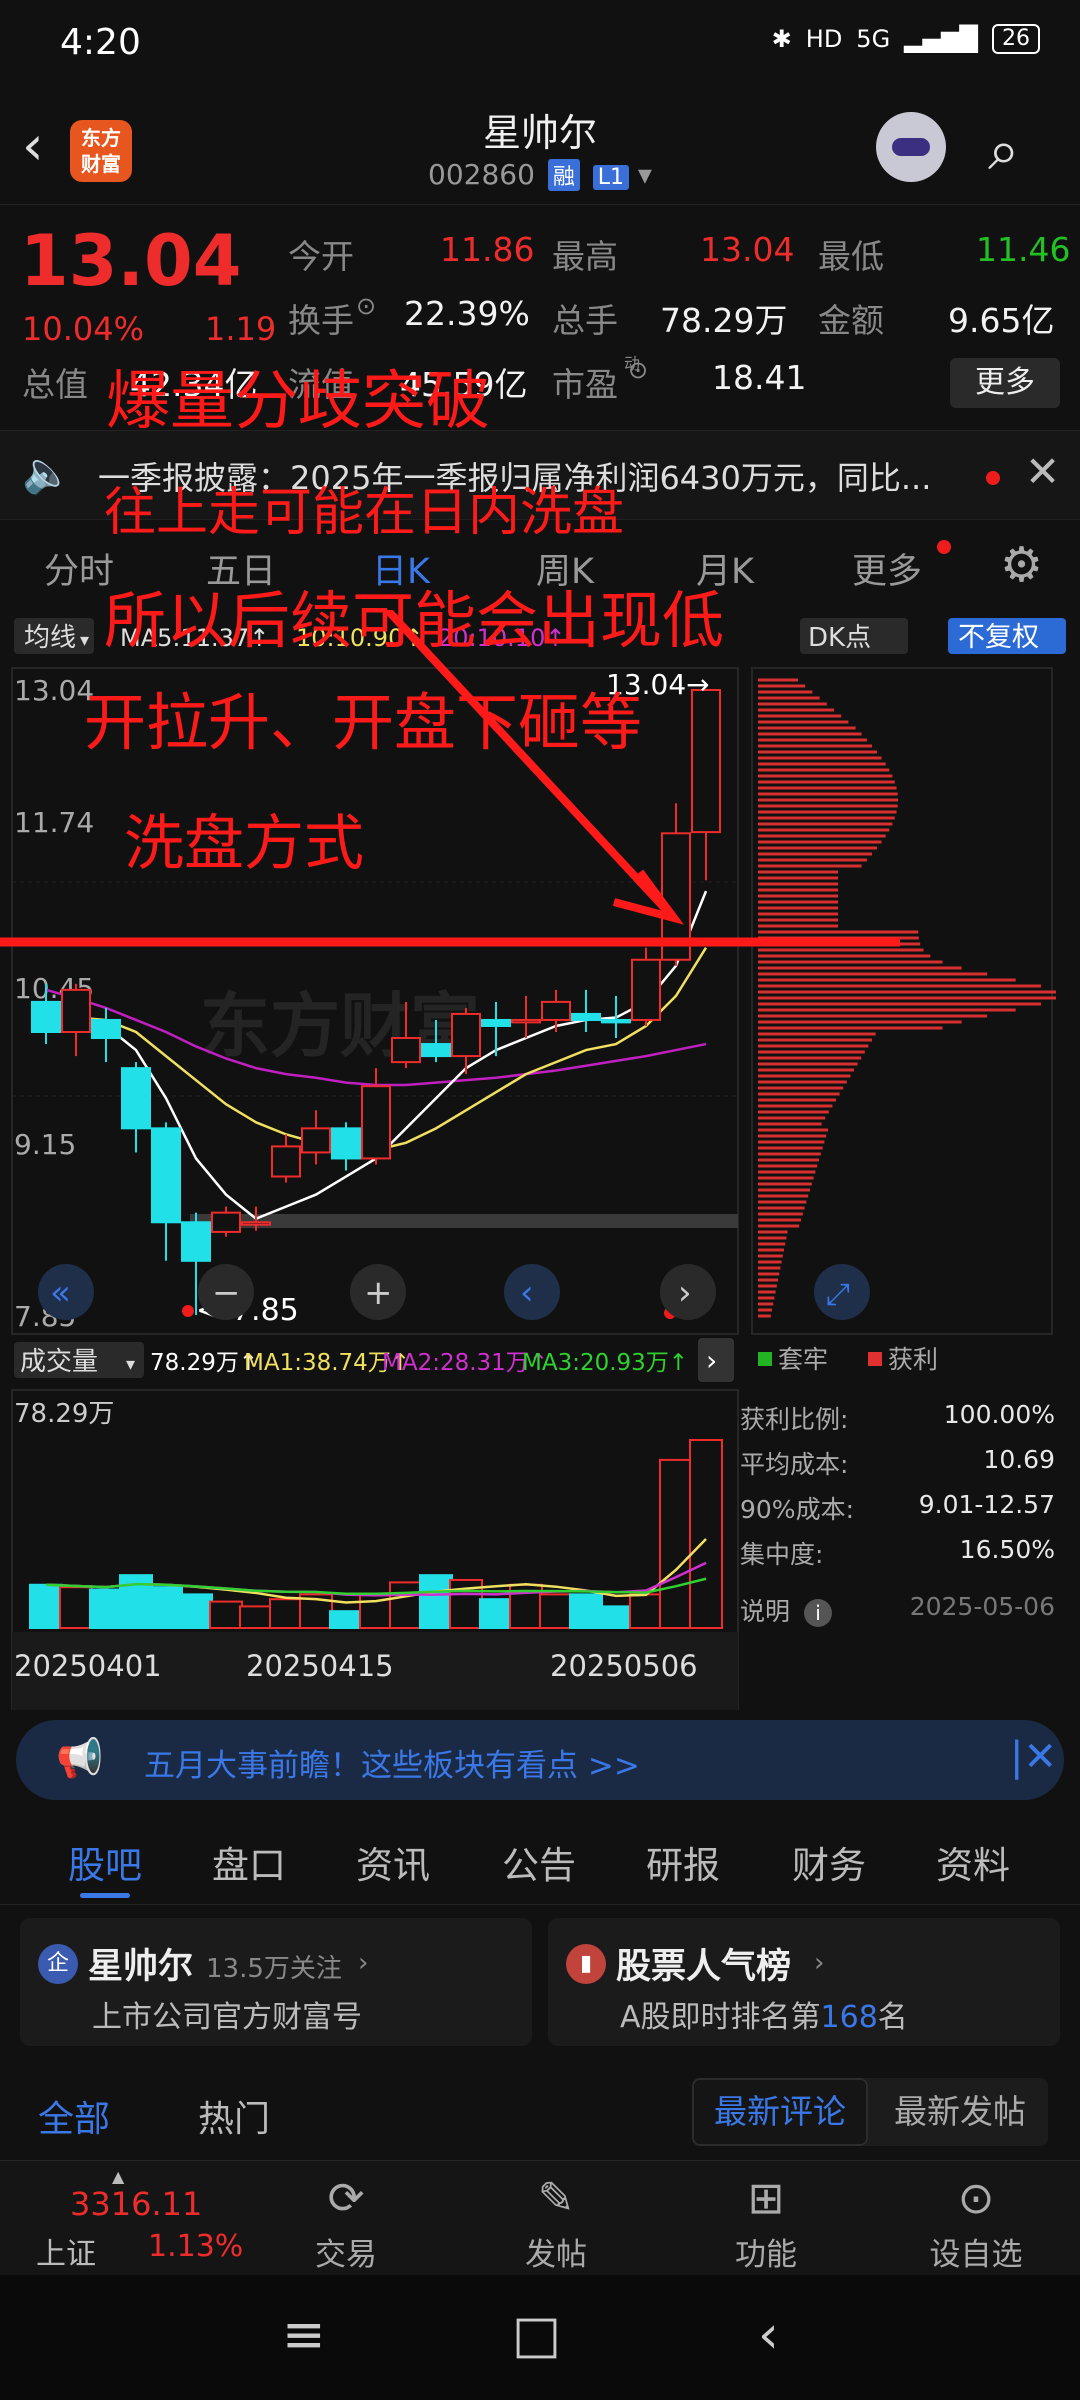 The image size is (1080, 2400). What do you see at coordinates (392, 1762) in the screenshot?
I see `promo-text: 五月大事前瞻！这些板块有看点 >>` at bounding box center [392, 1762].